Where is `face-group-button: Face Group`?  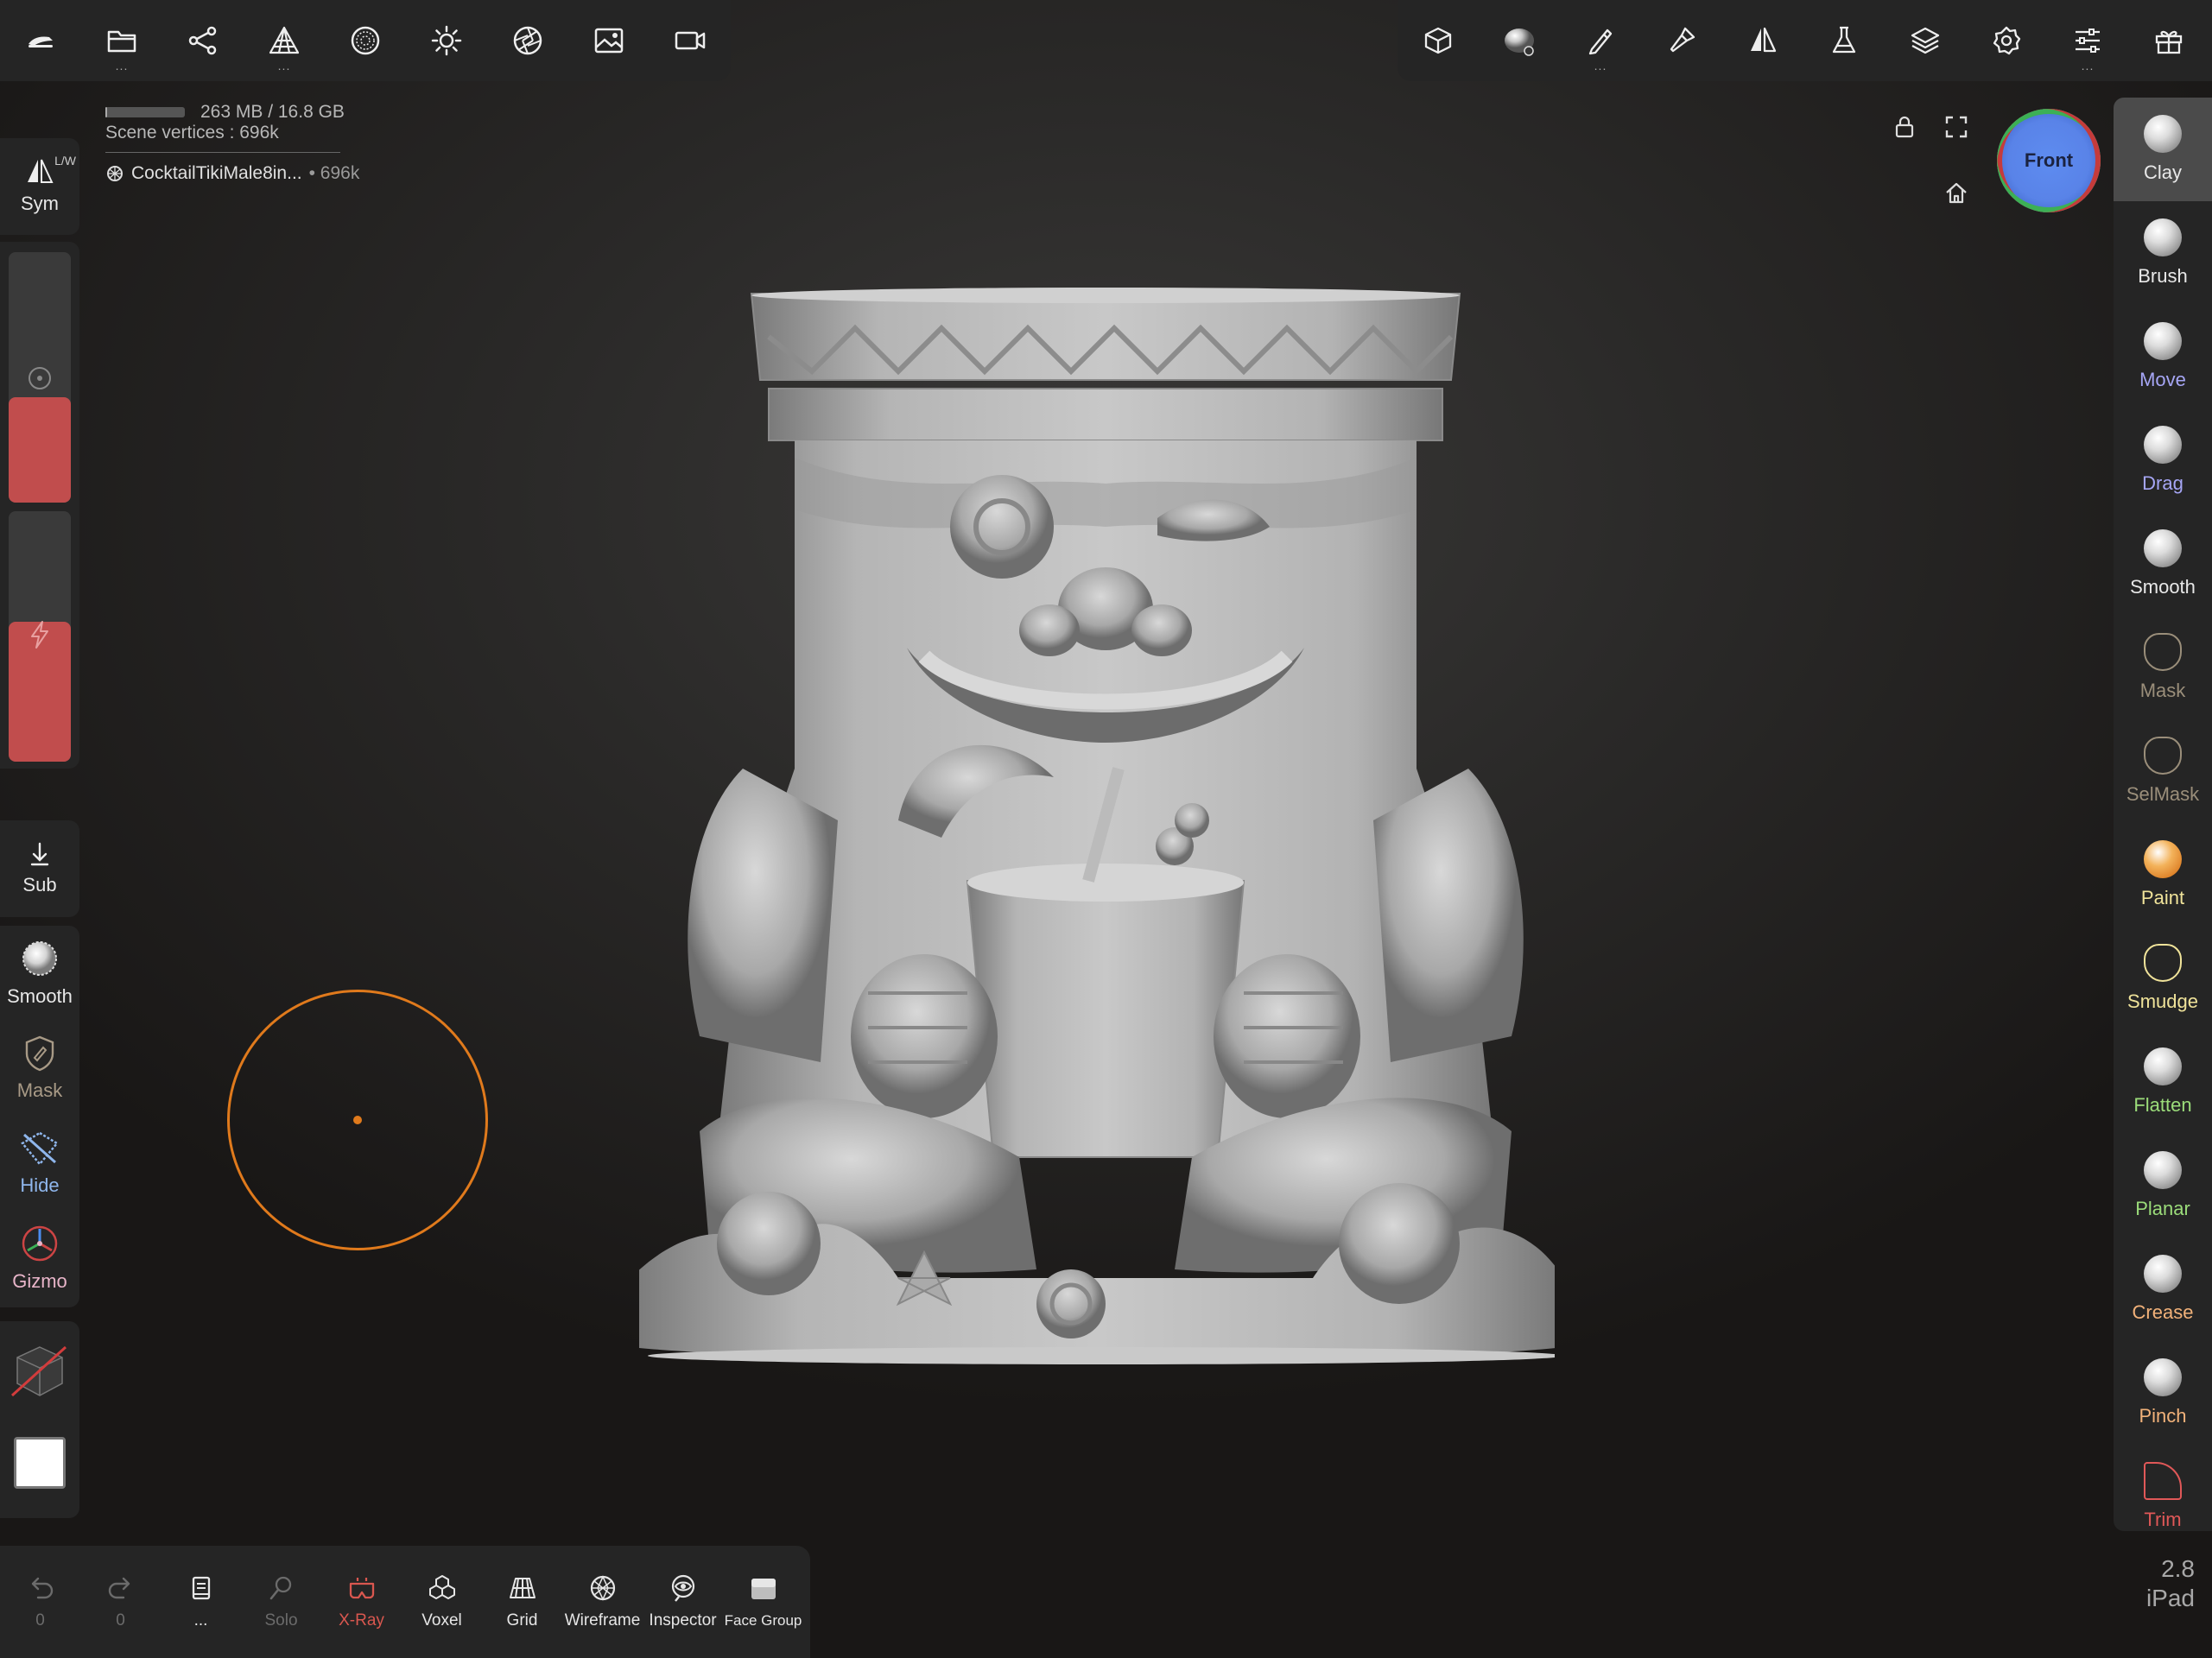
face-group-button: Face Group is located at coordinates (763, 1602).